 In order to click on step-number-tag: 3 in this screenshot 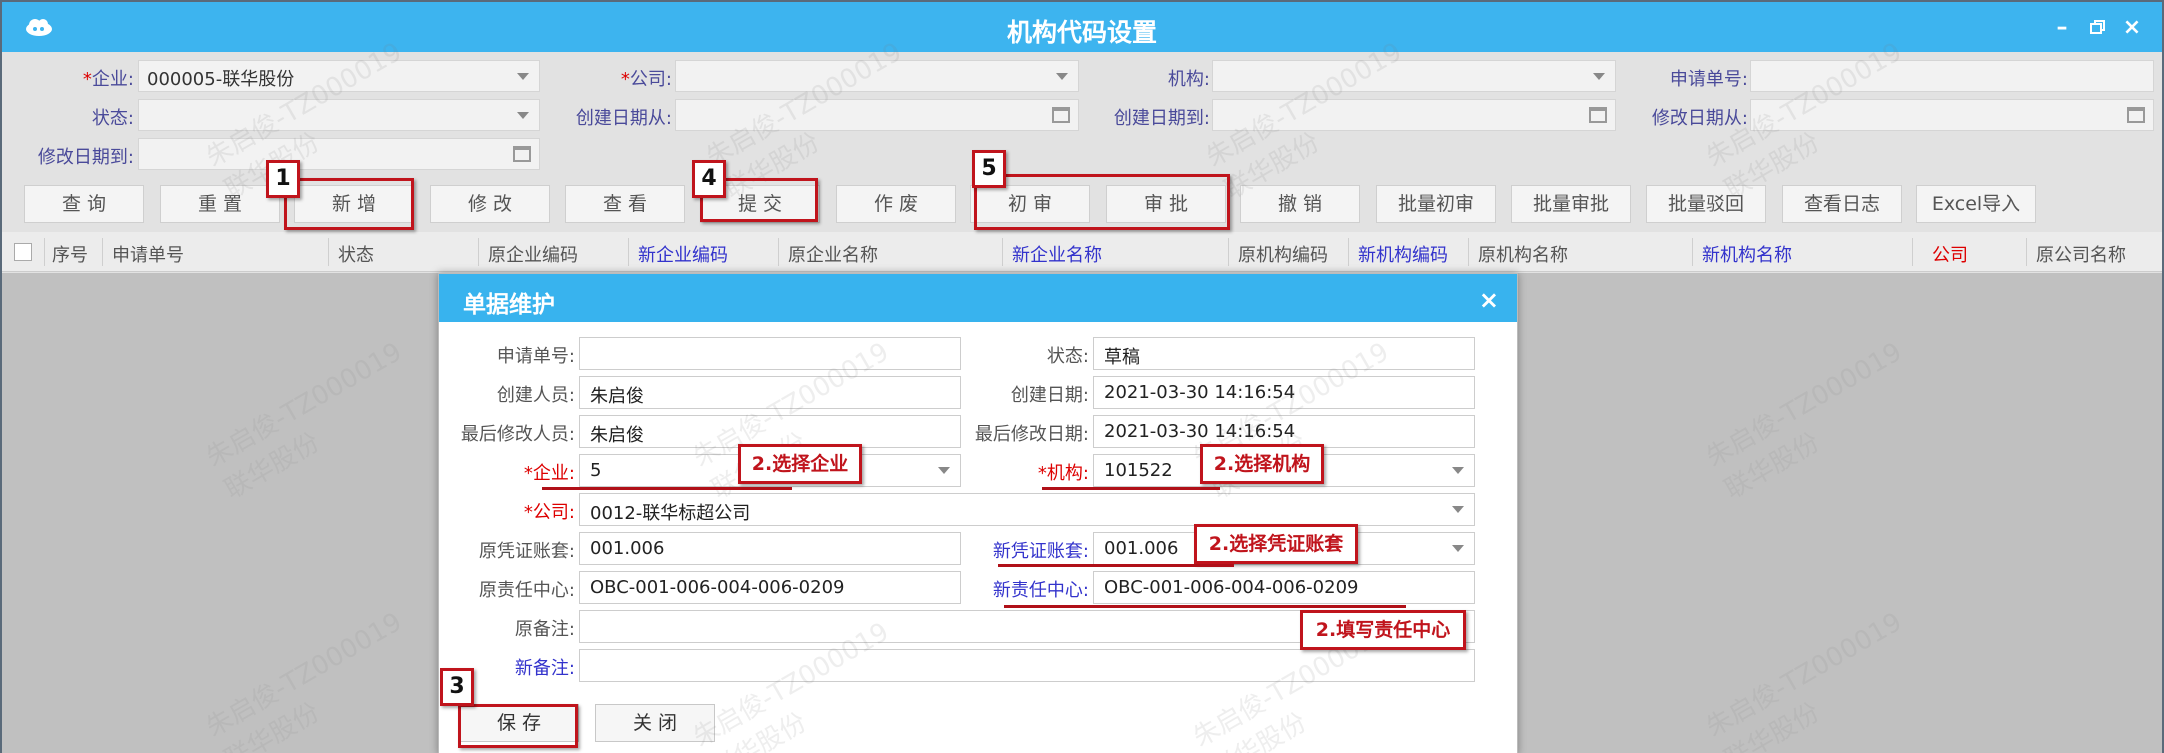, I will do `click(457, 687)`.